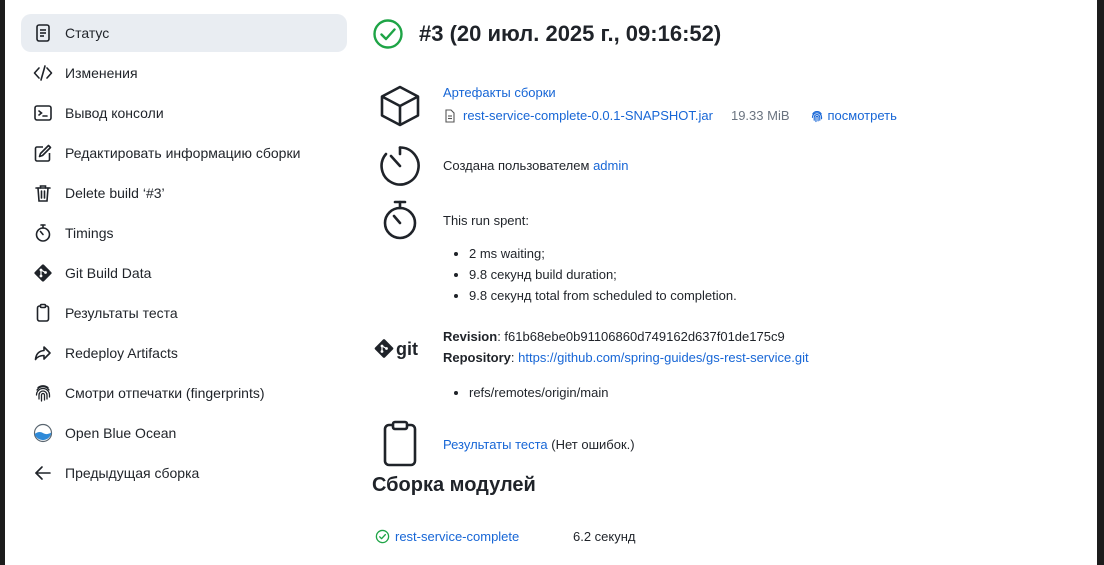  I want to click on sidebar-item-edit: Редактировать информацию сборки, so click(184, 153).